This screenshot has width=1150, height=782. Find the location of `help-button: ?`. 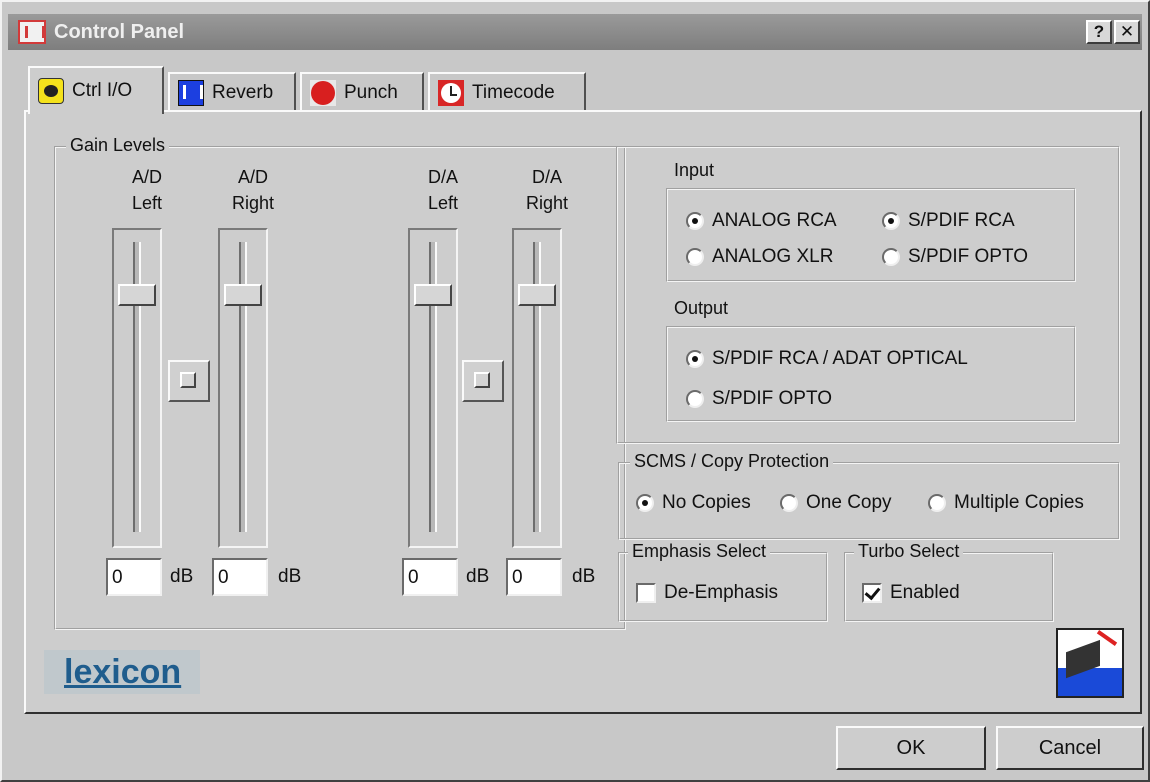

help-button: ? is located at coordinates (1099, 32).